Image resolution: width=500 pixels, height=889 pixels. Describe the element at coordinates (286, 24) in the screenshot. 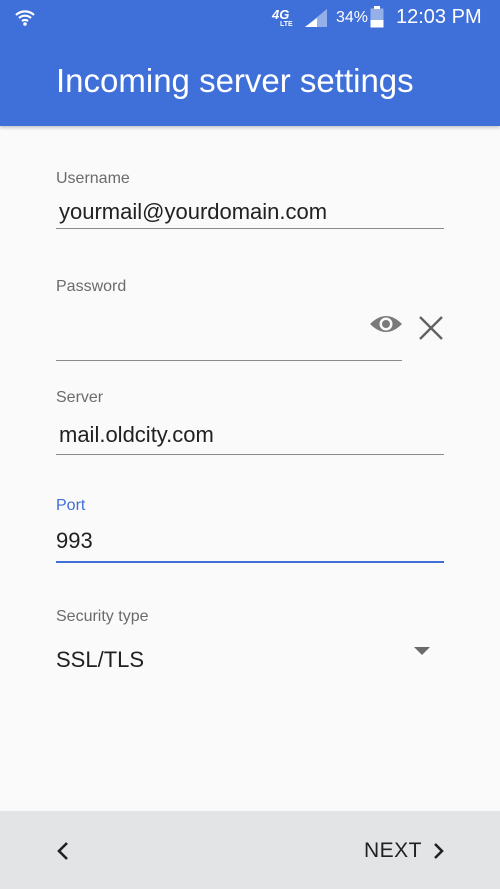

I see `network-sub-label: LTE` at that location.